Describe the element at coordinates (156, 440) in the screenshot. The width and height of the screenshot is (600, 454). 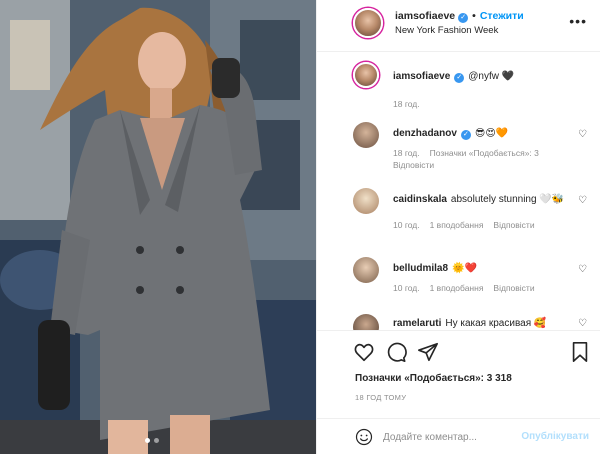
I see `carousel-dot` at that location.